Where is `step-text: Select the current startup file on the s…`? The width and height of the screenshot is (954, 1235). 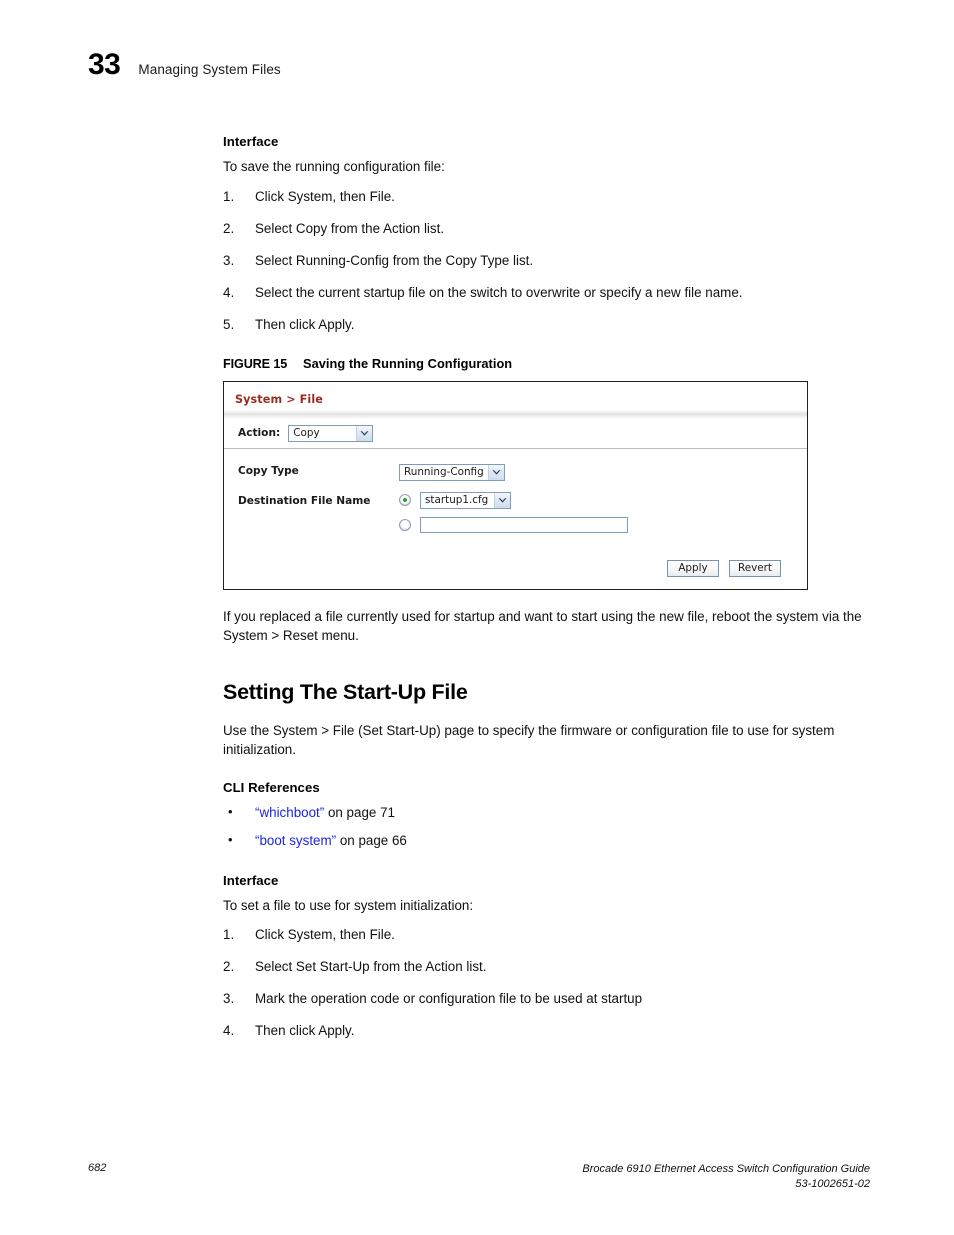 step-text: Select the current startup file on the s… is located at coordinates (499, 292).